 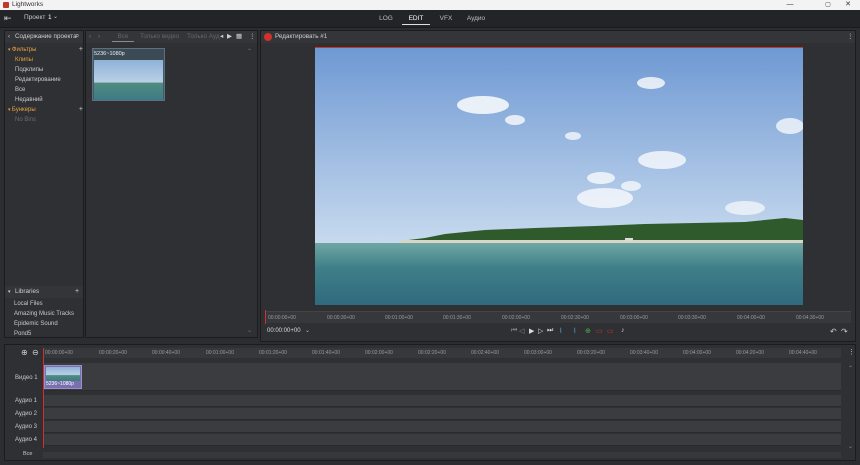 I want to click on viewer-ruler-tick: 00:04:30+00, so click(x=810, y=318).